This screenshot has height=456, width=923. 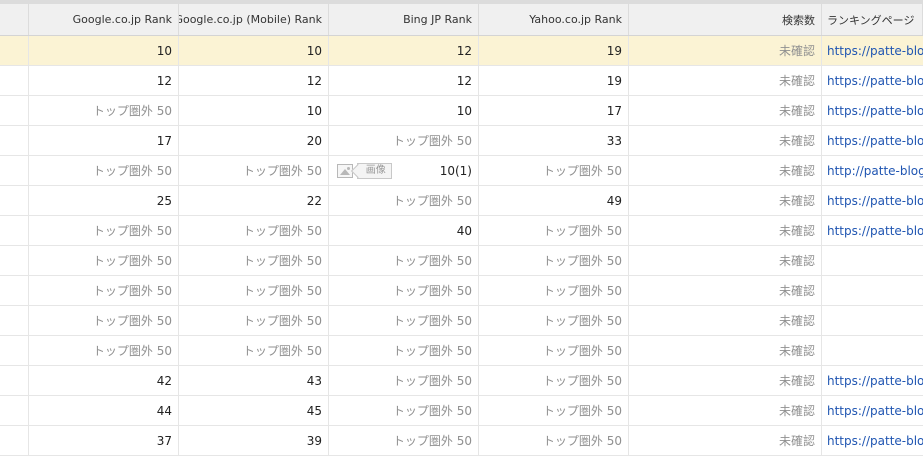 What do you see at coordinates (254, 80) in the screenshot?
I see `google-mobile-rank-cell: 12` at bounding box center [254, 80].